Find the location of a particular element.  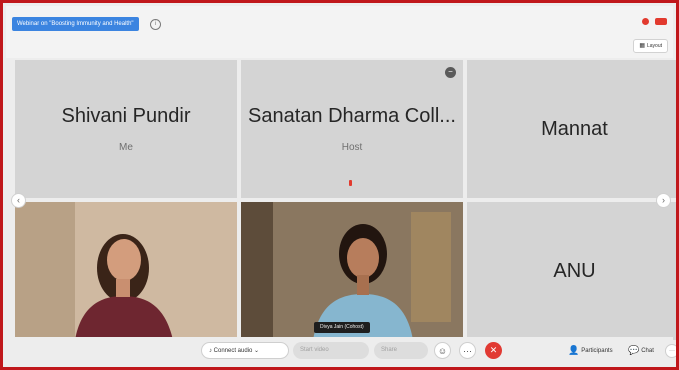

participant-role: Me is located at coordinates (126, 147).